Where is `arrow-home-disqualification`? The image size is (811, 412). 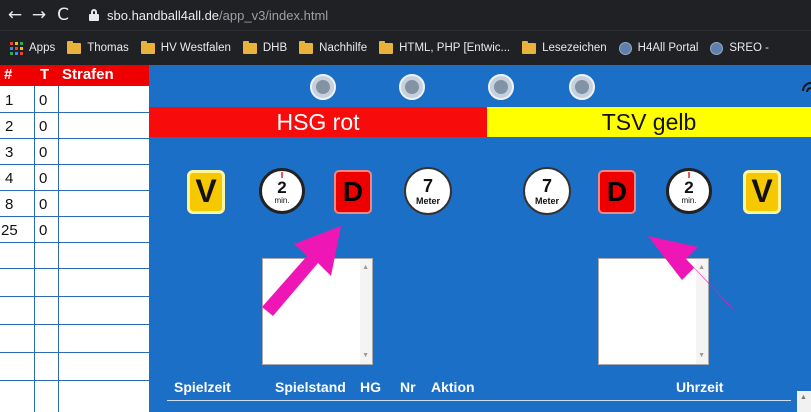
arrow-home-disqualification is located at coordinates (301, 271).